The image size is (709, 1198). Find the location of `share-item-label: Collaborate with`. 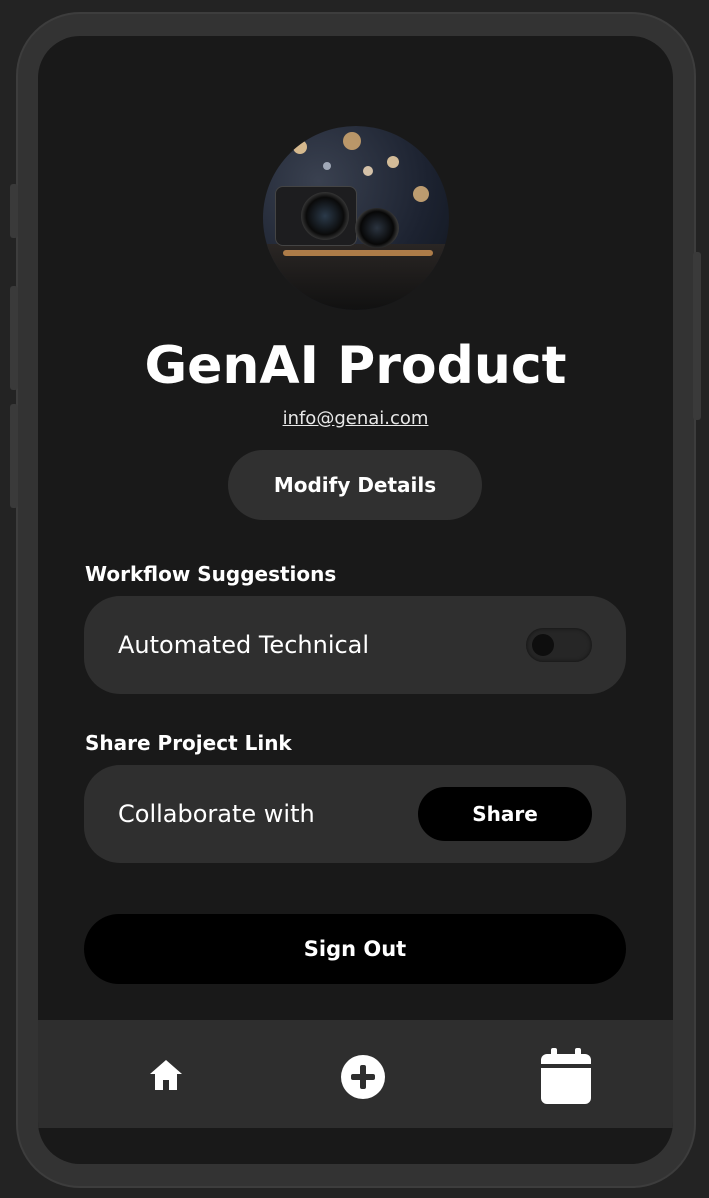

share-item-label: Collaborate with is located at coordinates (216, 814).